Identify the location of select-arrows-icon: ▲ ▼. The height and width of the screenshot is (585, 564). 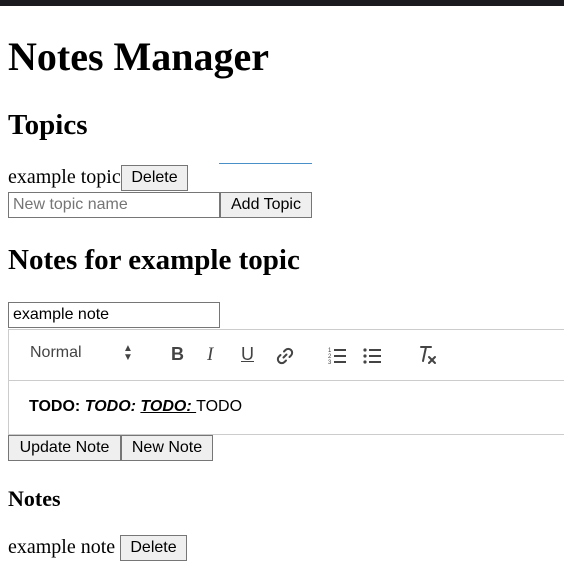
(128, 353).